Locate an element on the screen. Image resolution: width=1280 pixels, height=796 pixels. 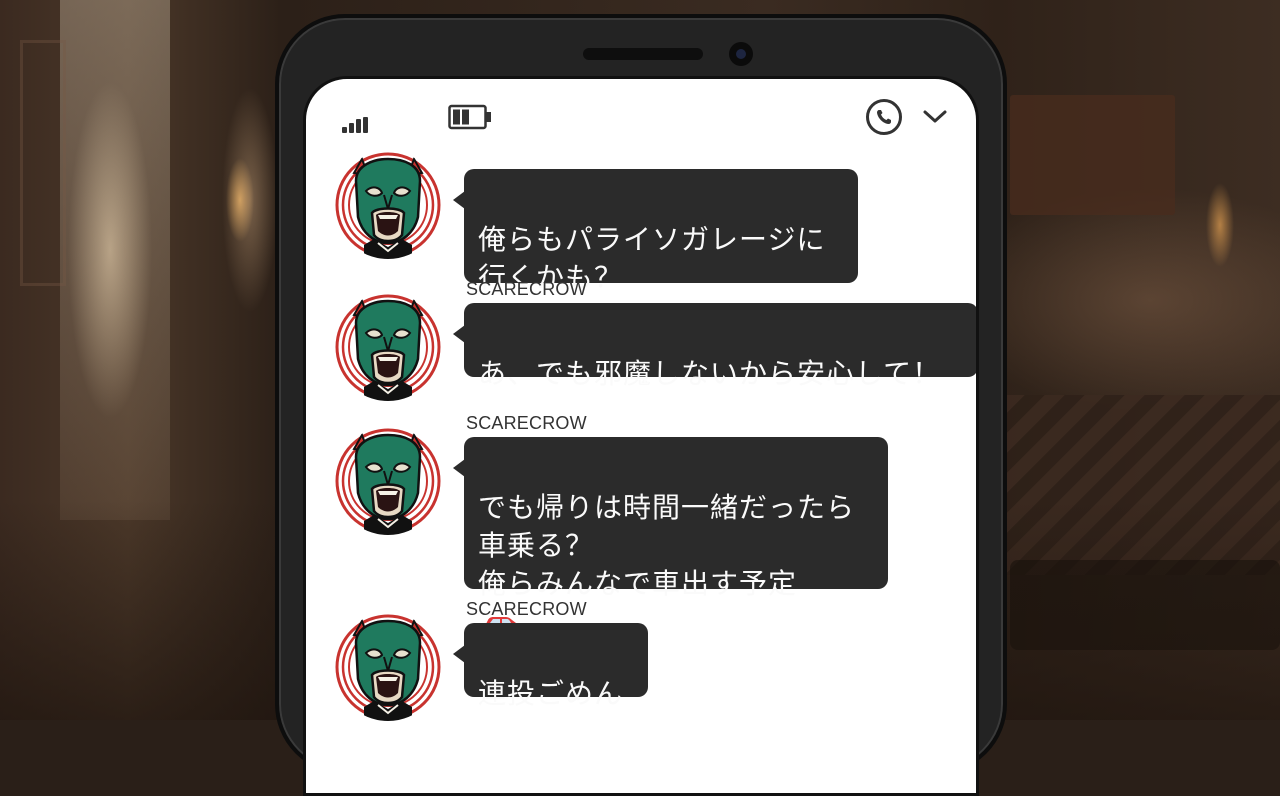
message-bubble: でも帰りは時間一緒だったら 車乗る？ 俺らみんなで車出す予定 is located at coordinates (670, 535).